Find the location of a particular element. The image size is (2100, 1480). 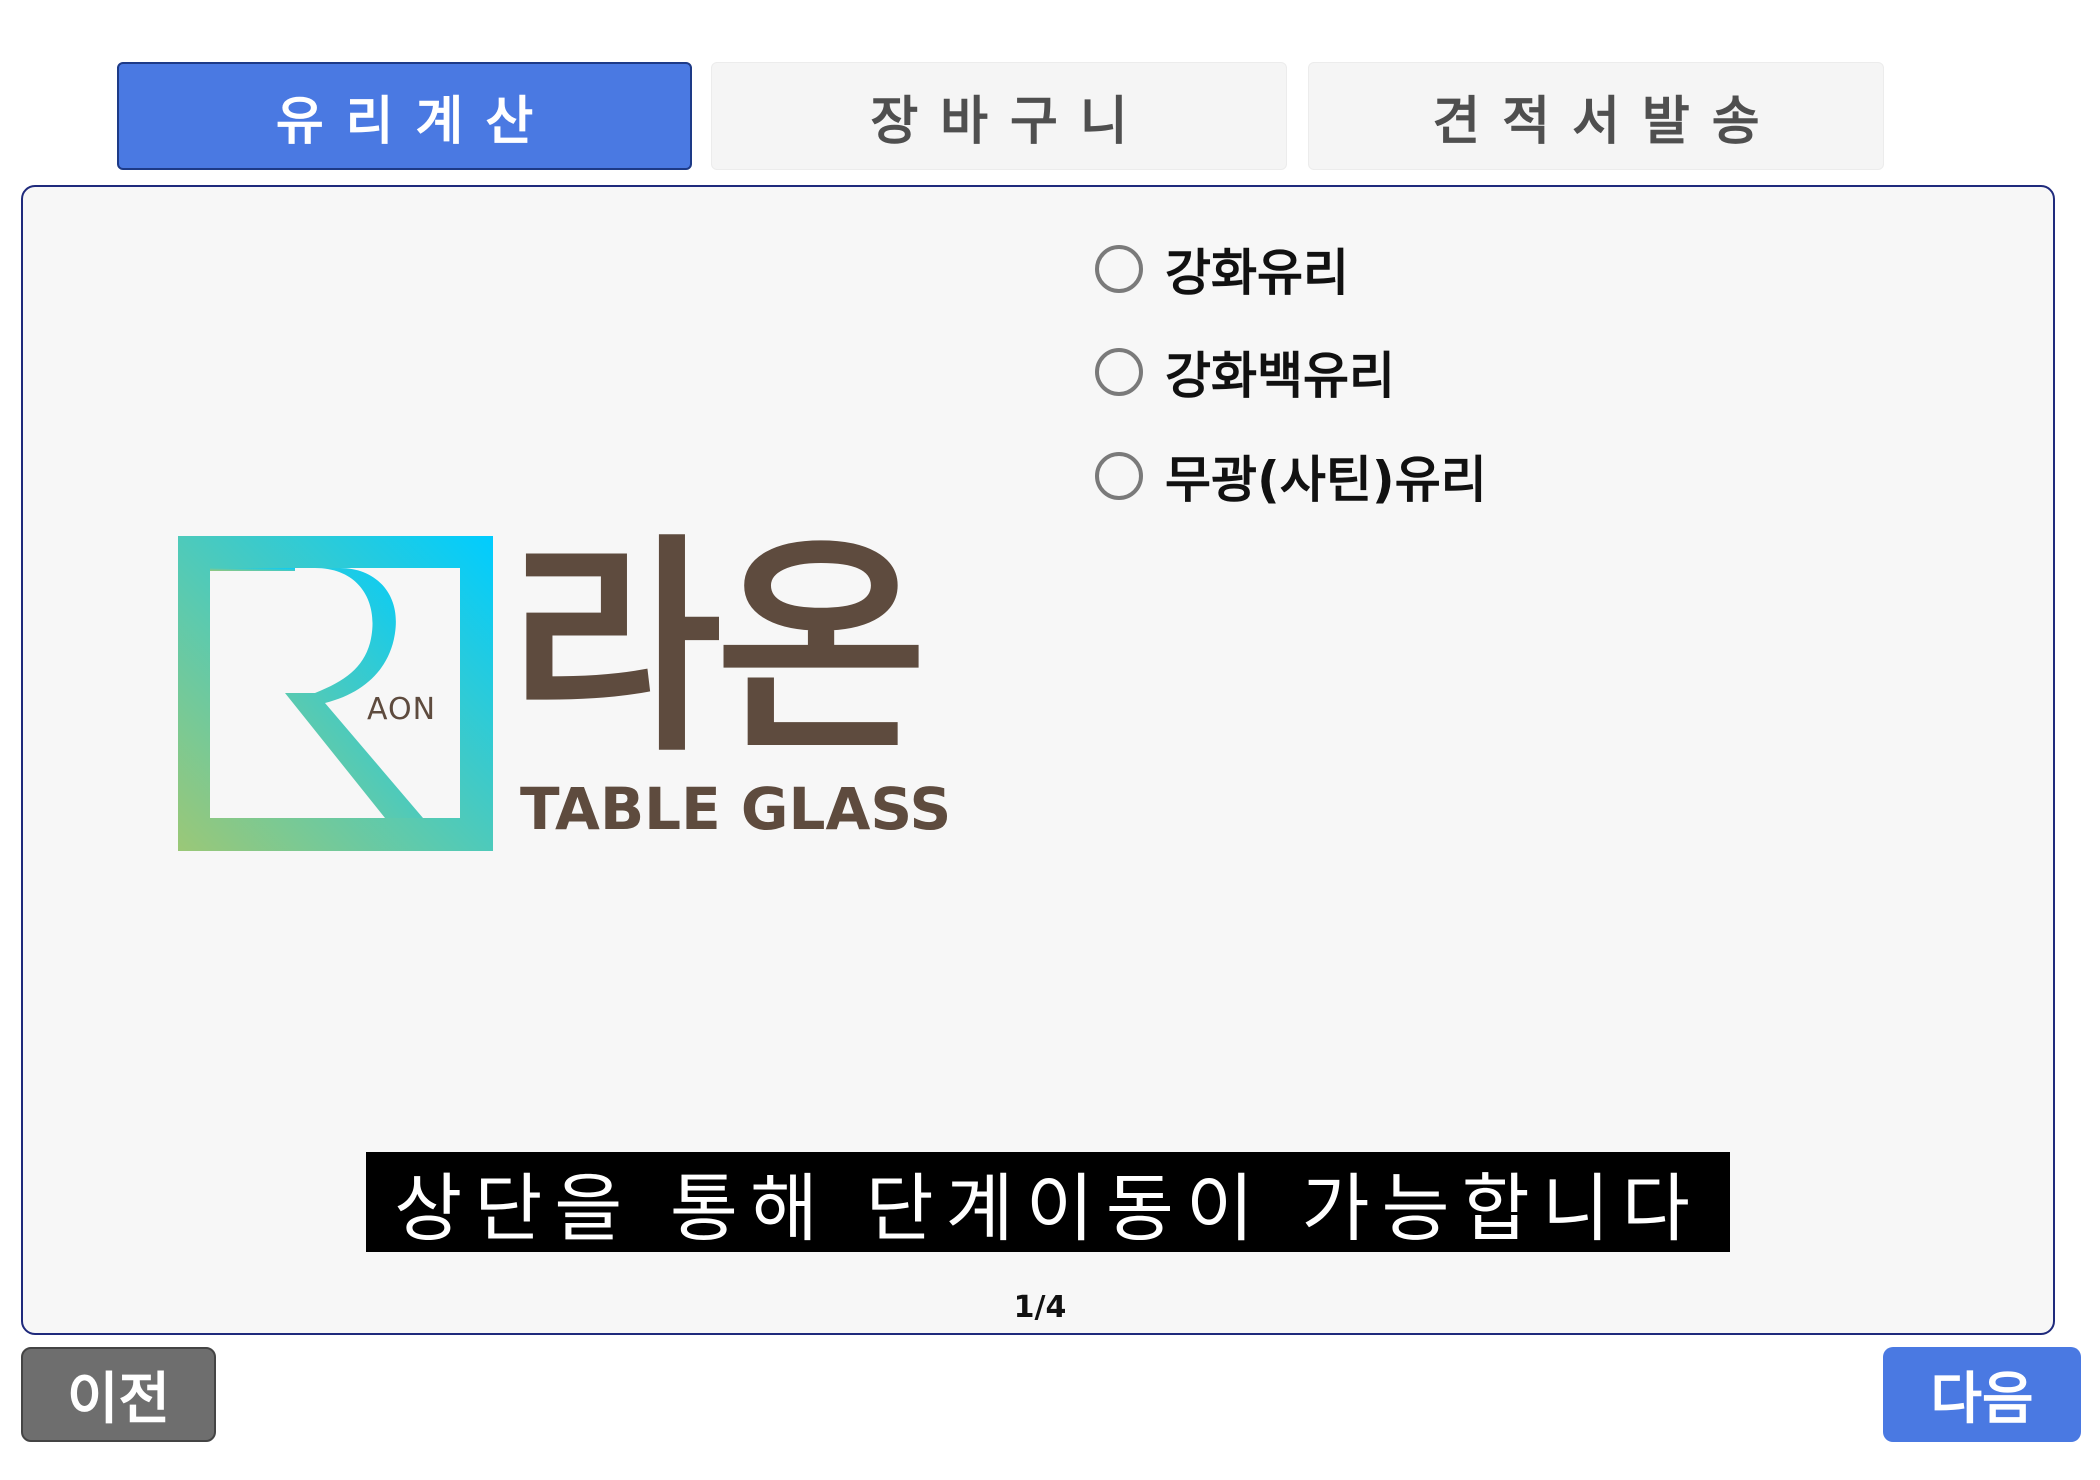

next-button-label: 다음 is located at coordinates (1982, 1399).